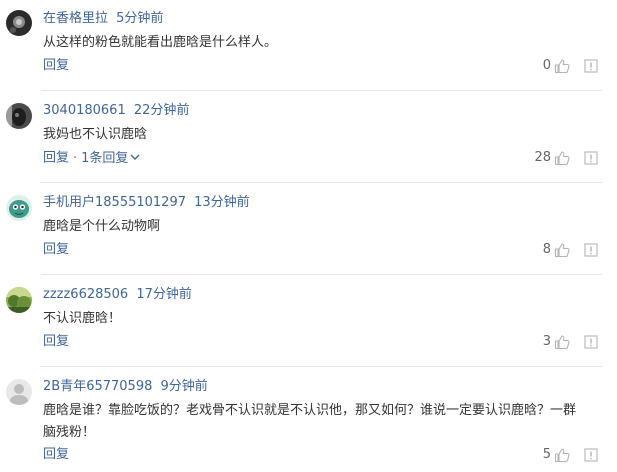 This screenshot has width=617, height=472. I want to click on timestamp: 9分钟前, so click(184, 386).